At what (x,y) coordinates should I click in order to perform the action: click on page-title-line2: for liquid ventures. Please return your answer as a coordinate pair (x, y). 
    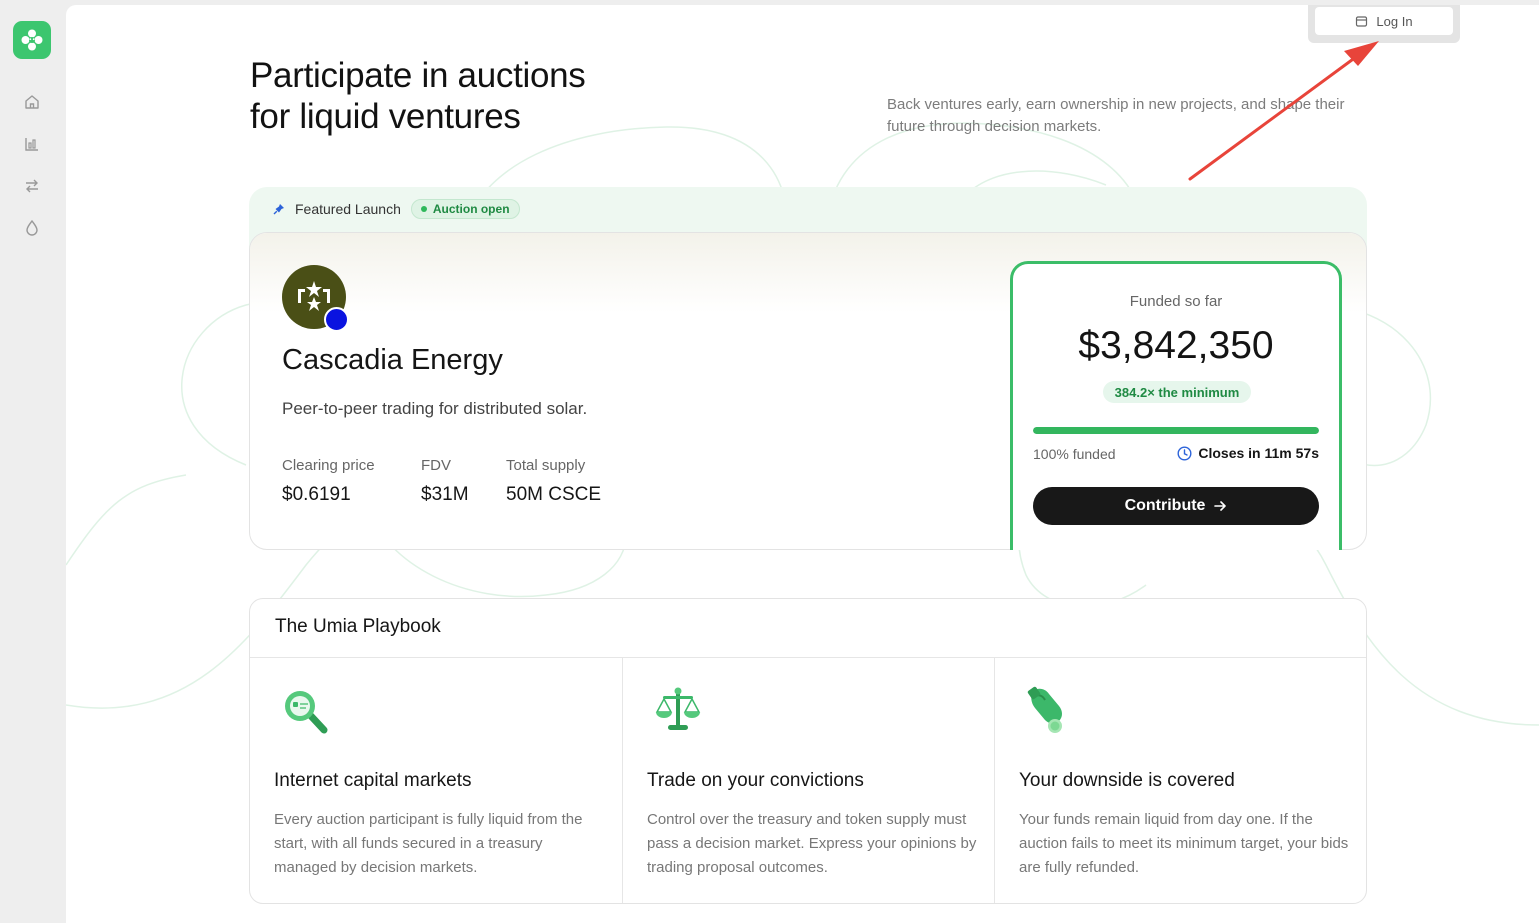
    Looking at the image, I should click on (385, 116).